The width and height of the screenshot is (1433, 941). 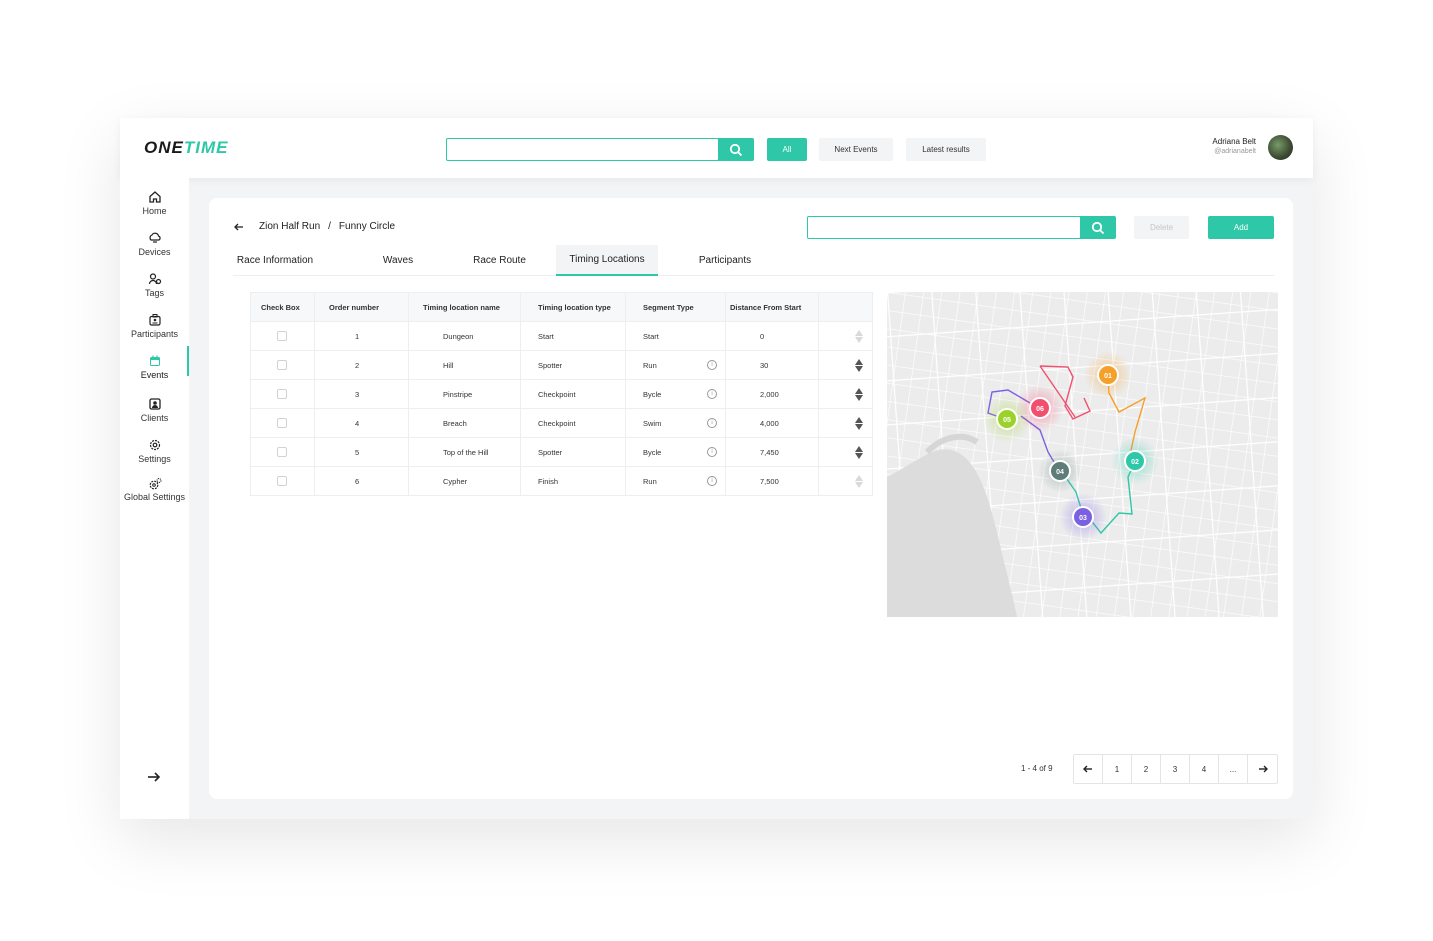 I want to click on tab-race-information: Race Information, so click(x=275, y=260).